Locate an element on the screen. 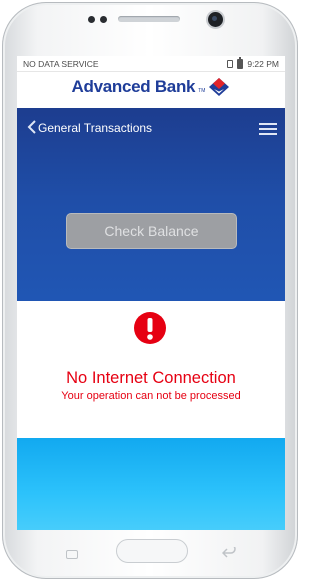  brand-header: Advanced Bank TM is located at coordinates (151, 87).